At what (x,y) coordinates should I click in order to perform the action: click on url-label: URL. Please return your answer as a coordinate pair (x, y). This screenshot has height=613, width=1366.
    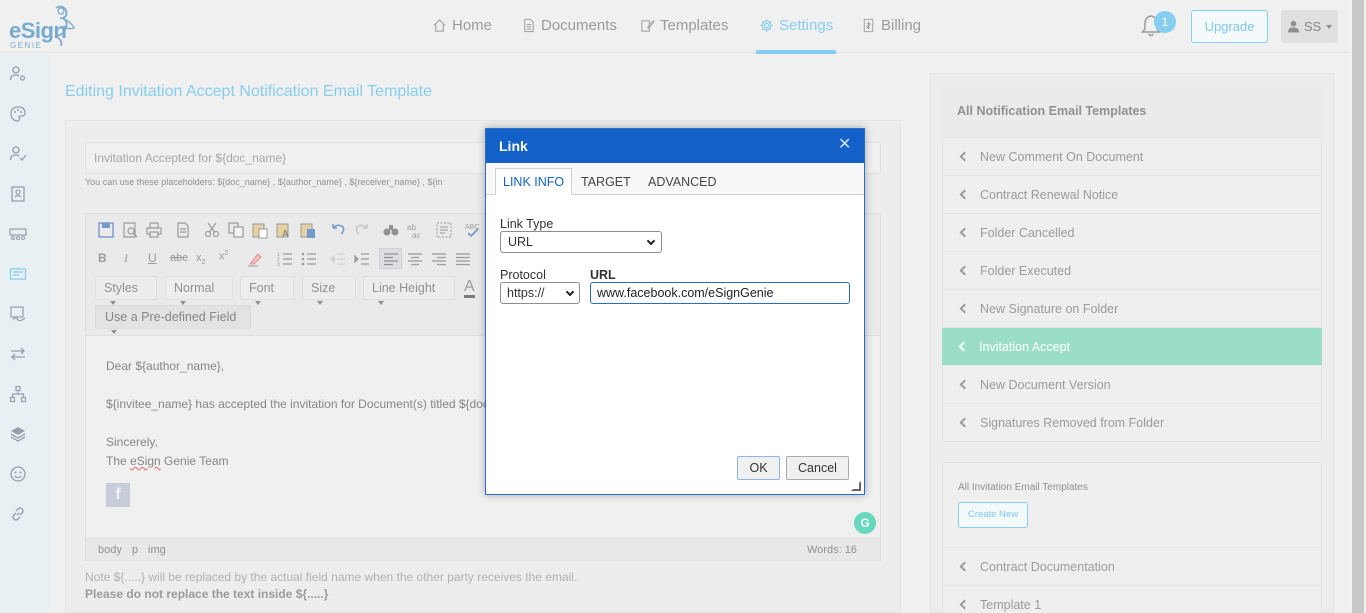
    Looking at the image, I should click on (603, 275).